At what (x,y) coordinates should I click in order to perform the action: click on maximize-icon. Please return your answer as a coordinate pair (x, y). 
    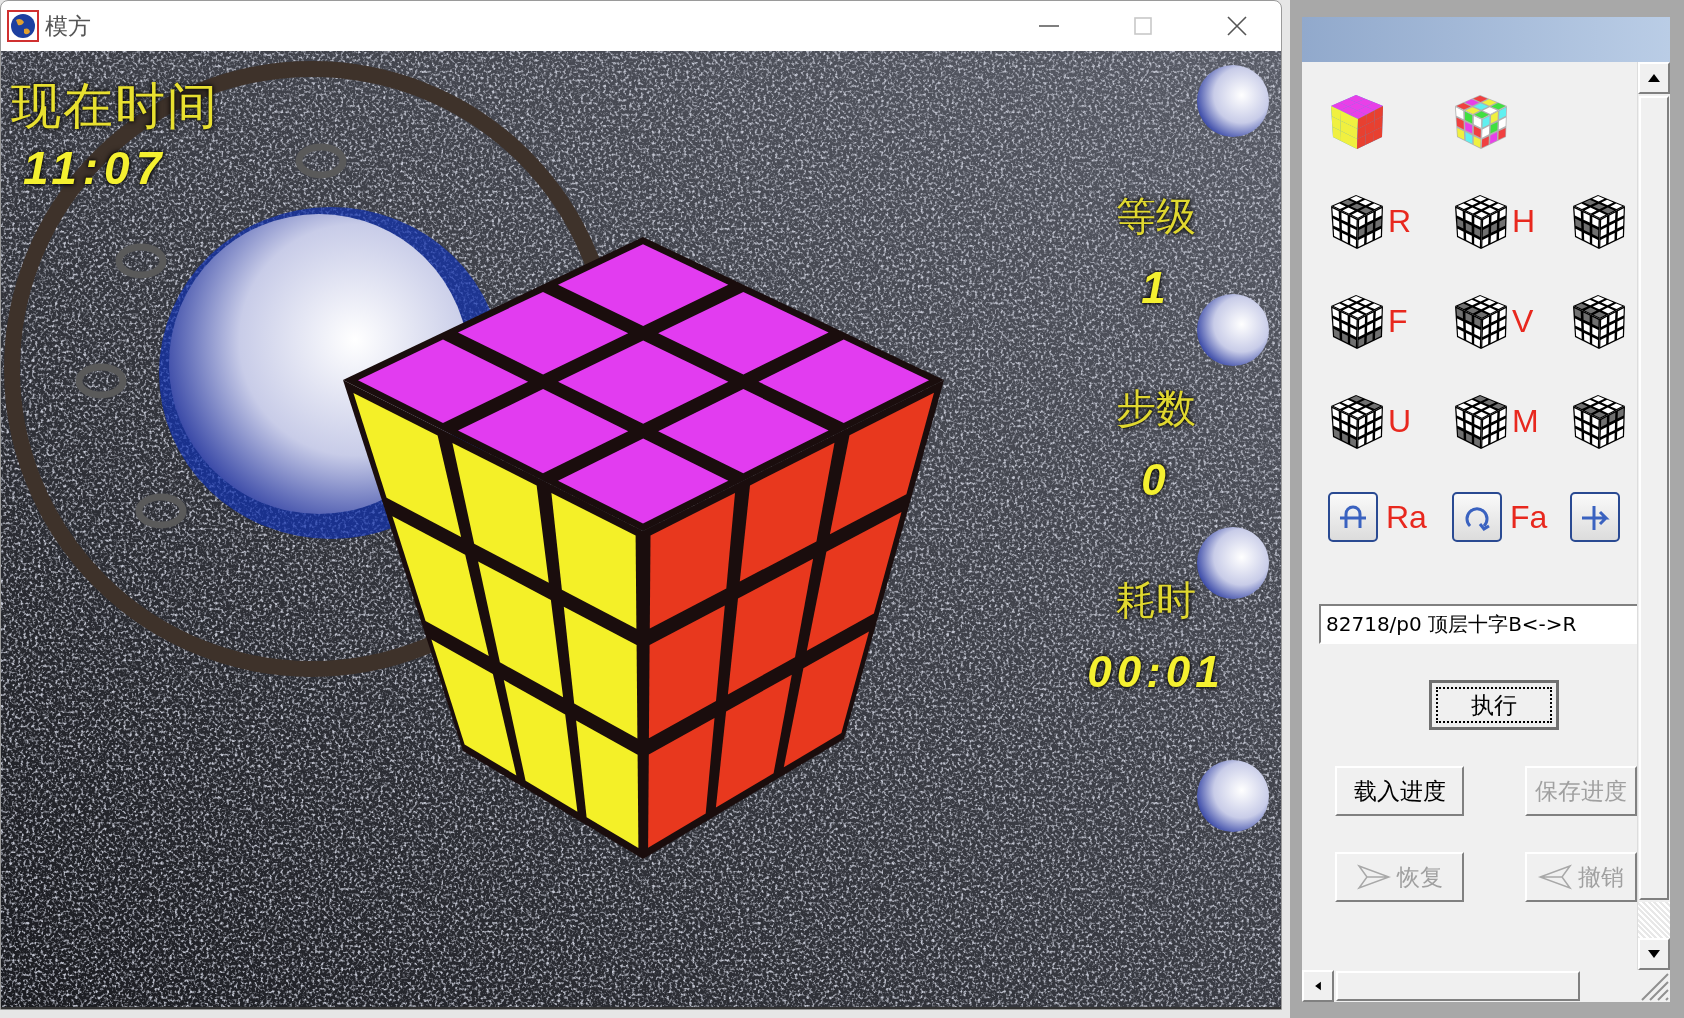
    Looking at the image, I should click on (1143, 26).